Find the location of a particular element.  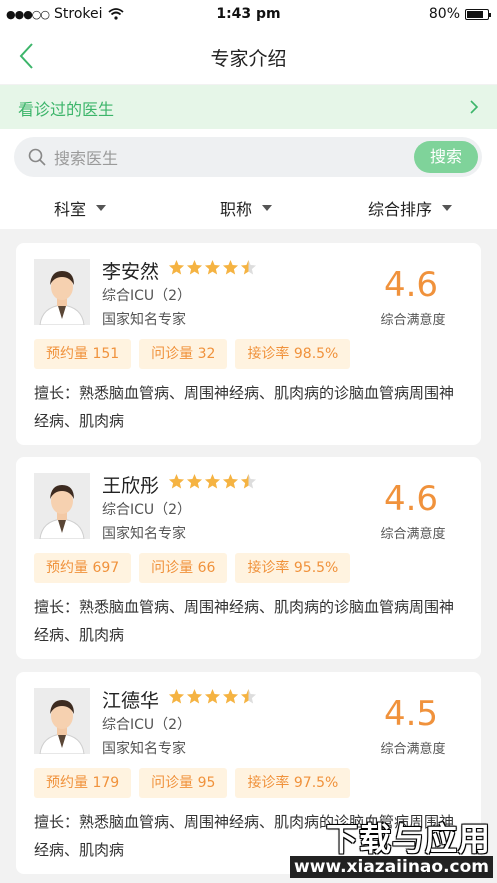

filter-sort-label: 综合排序 is located at coordinates (400, 209).